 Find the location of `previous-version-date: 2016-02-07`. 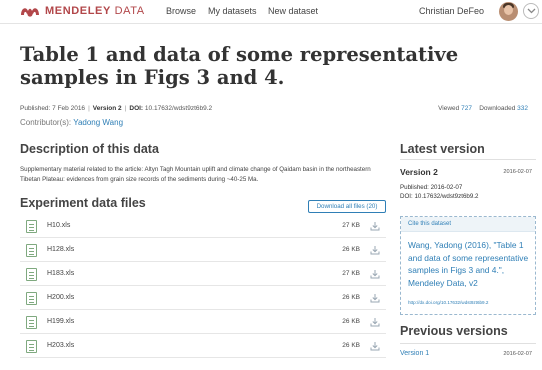

previous-version-date: 2016-02-07 is located at coordinates (517, 354).